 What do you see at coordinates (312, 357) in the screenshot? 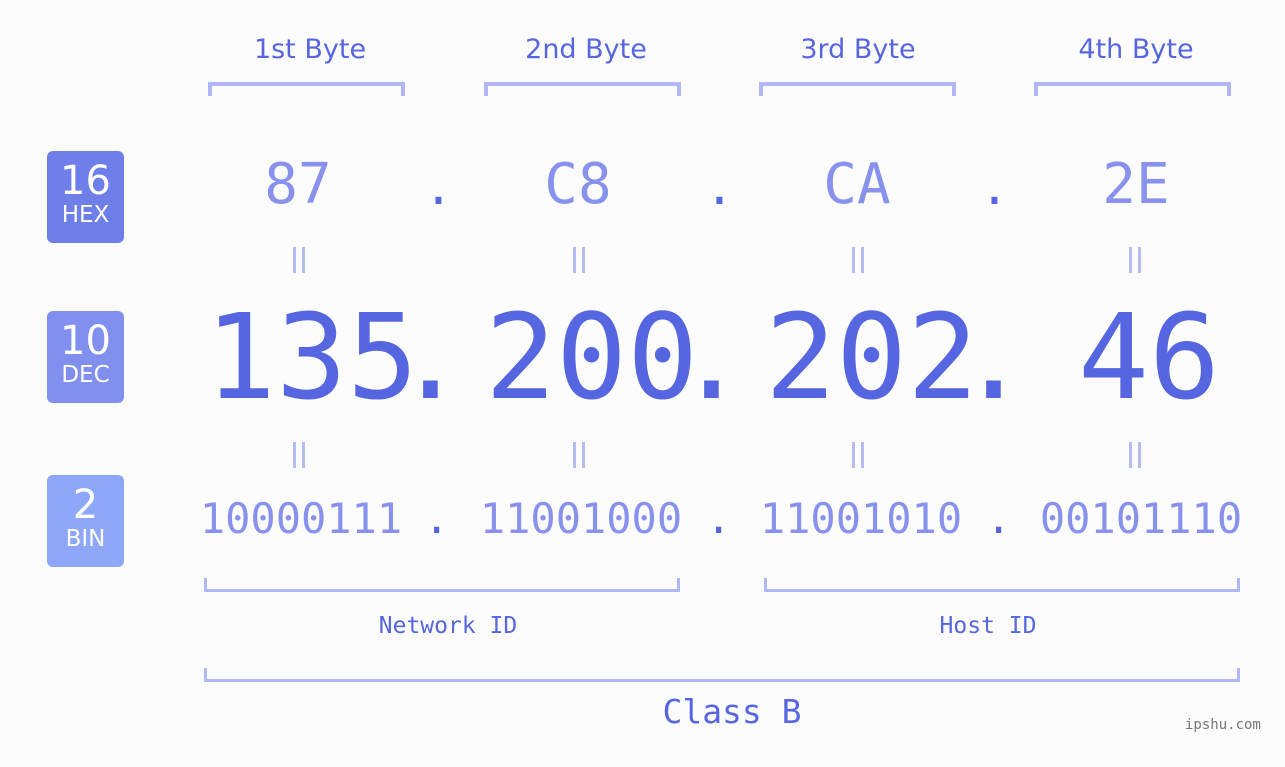
I see `dec-byte-1: 135` at bounding box center [312, 357].